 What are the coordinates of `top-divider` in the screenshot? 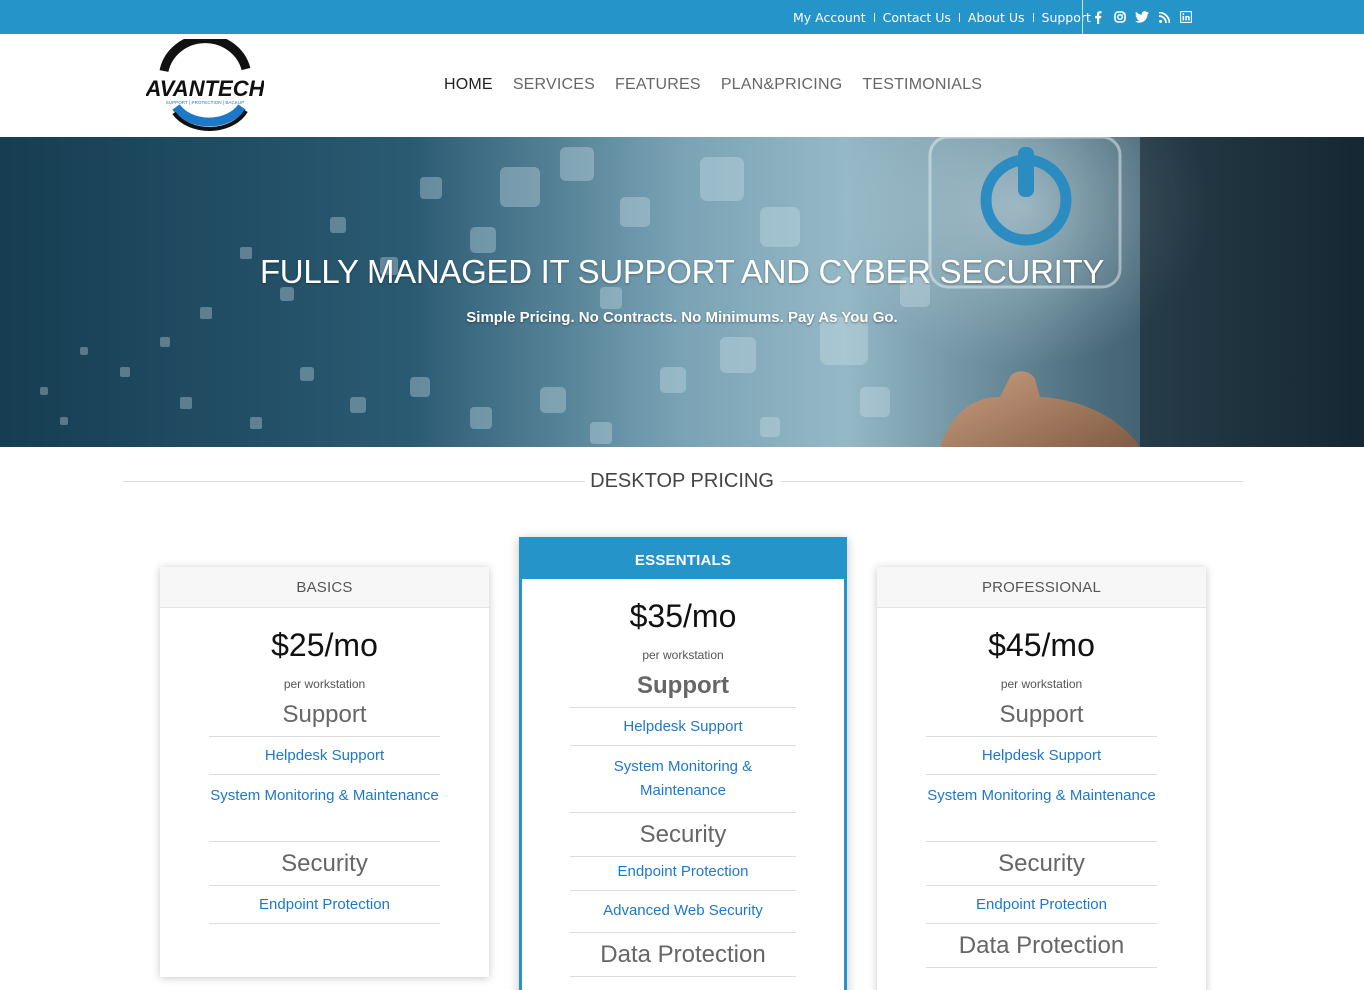 It's located at (1082, 17).